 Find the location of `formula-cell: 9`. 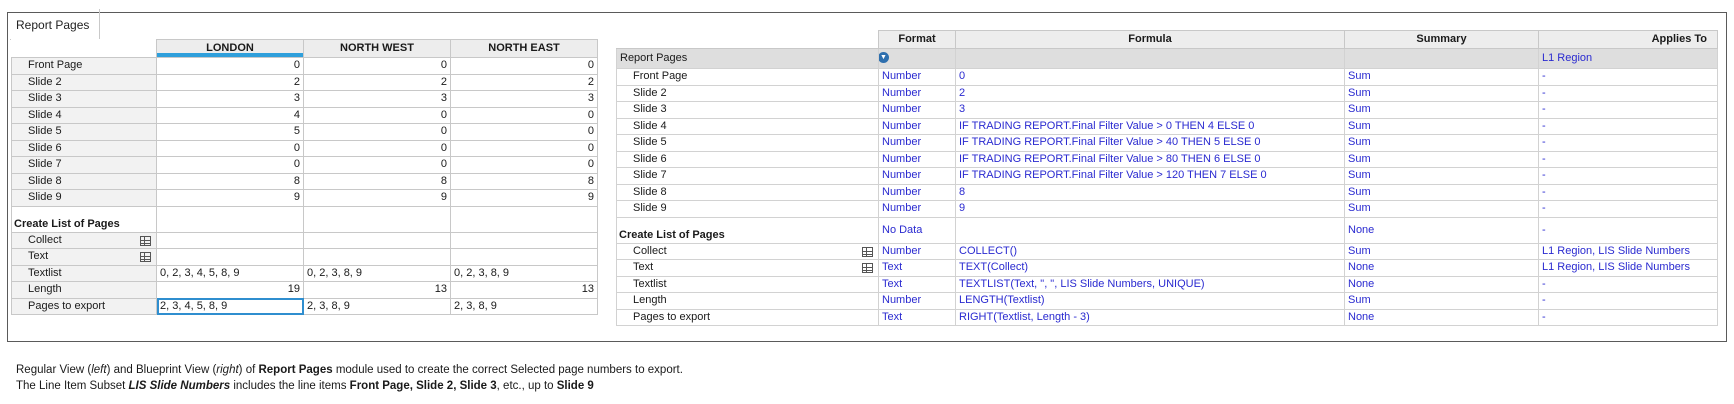

formula-cell: 9 is located at coordinates (1150, 209).